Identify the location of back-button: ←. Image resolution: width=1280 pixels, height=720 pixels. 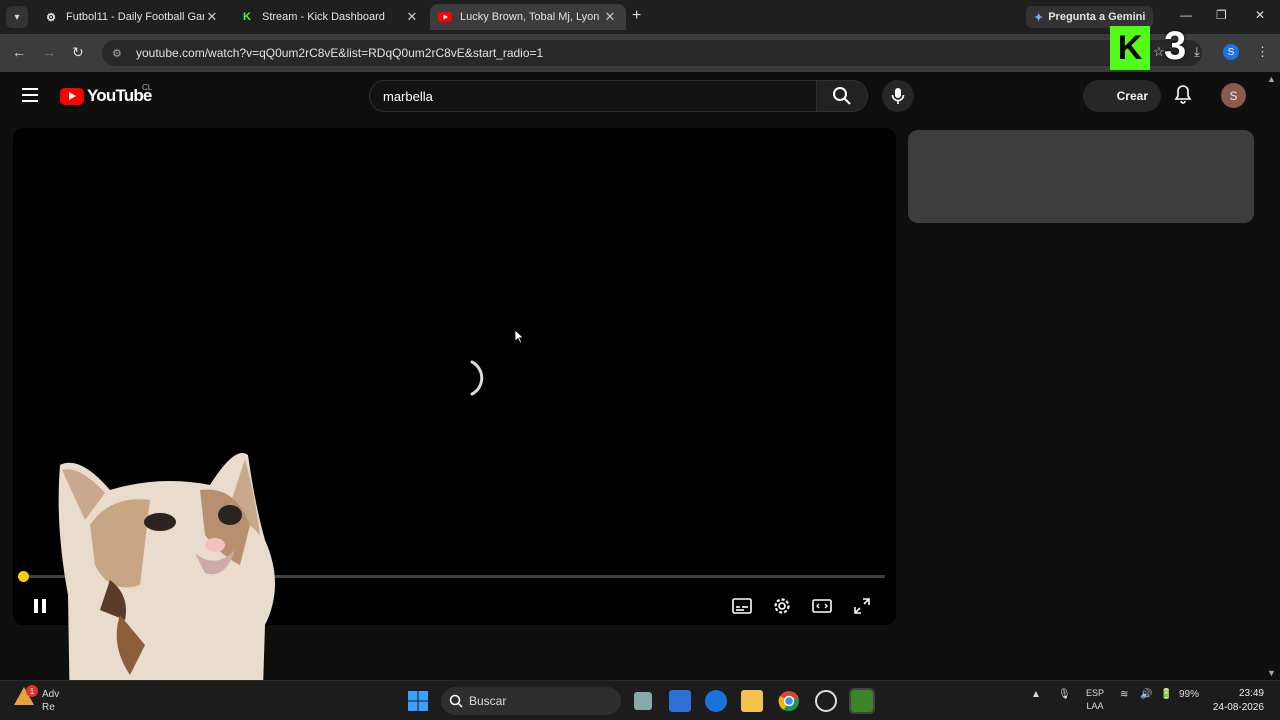
(19, 52).